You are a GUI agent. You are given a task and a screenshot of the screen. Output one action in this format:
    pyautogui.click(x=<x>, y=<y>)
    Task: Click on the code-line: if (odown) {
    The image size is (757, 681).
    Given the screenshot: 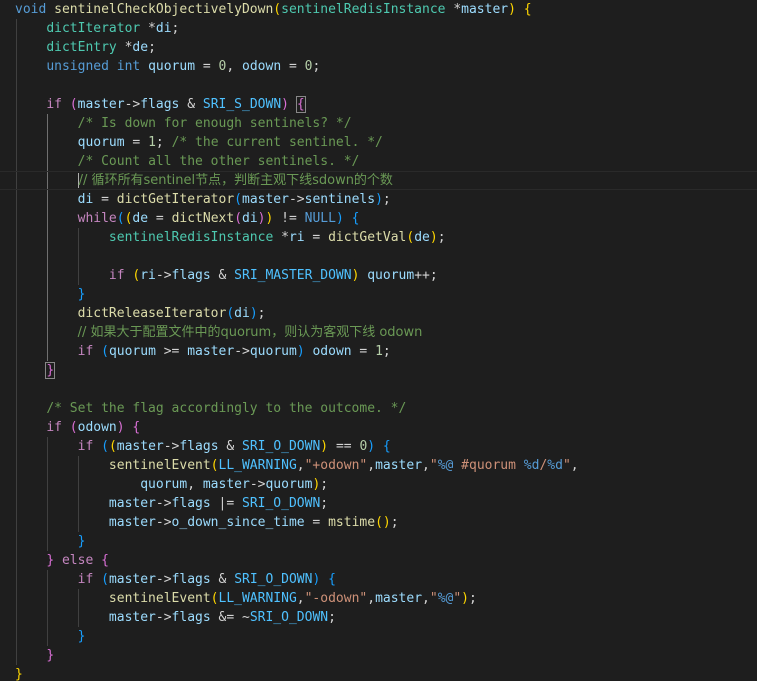 What is the action you would take?
    pyautogui.click(x=378, y=427)
    